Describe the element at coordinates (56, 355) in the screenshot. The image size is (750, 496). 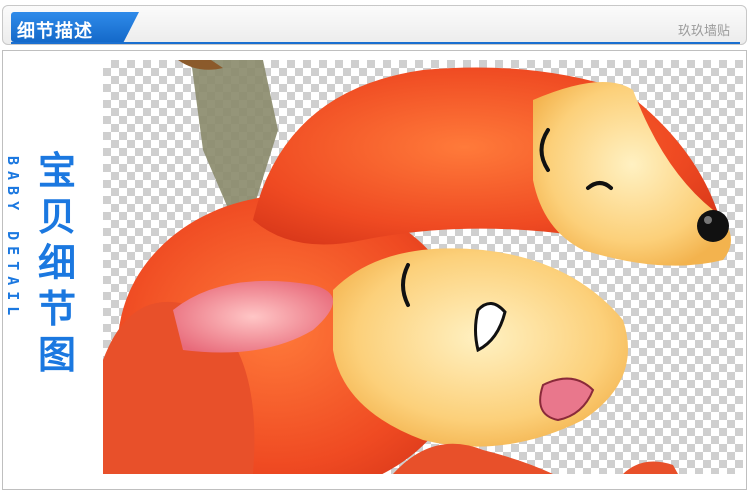
I see `side-char: 图` at that location.